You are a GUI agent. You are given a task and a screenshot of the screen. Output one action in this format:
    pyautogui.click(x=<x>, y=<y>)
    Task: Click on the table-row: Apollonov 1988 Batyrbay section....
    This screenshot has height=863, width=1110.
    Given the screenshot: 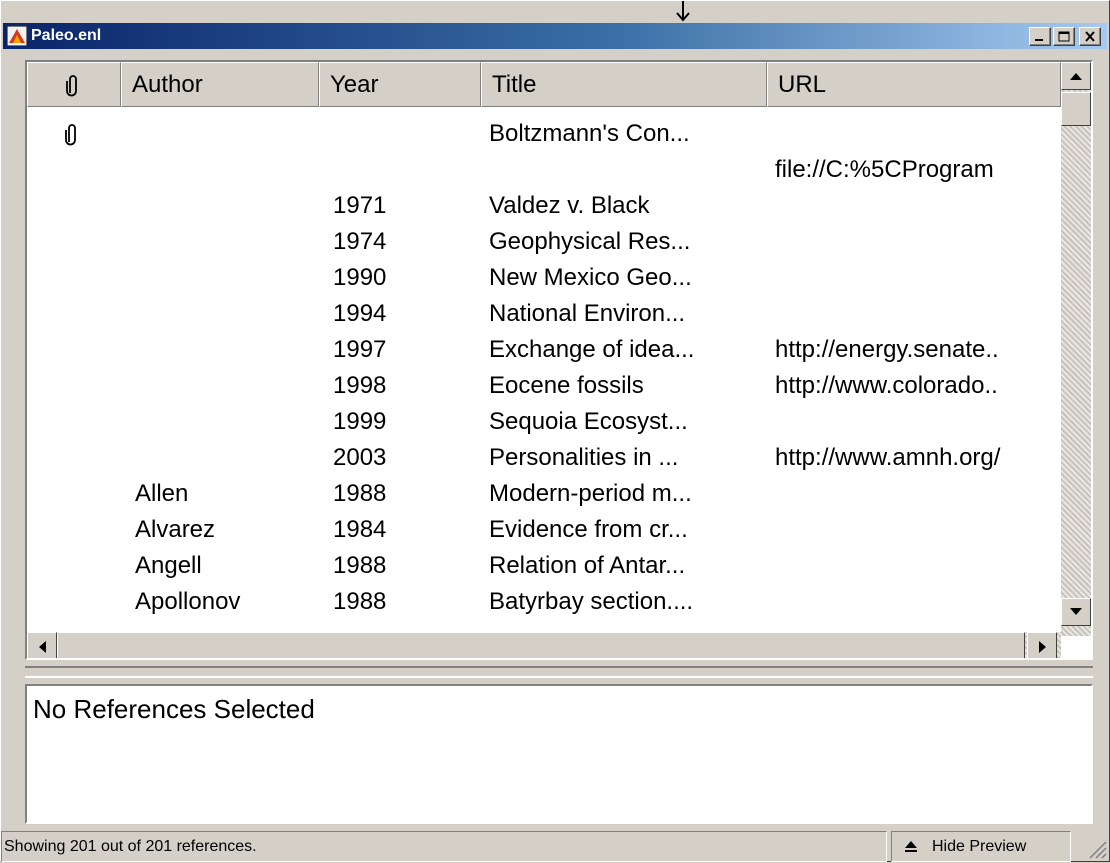 What is the action you would take?
    pyautogui.click(x=542, y=602)
    